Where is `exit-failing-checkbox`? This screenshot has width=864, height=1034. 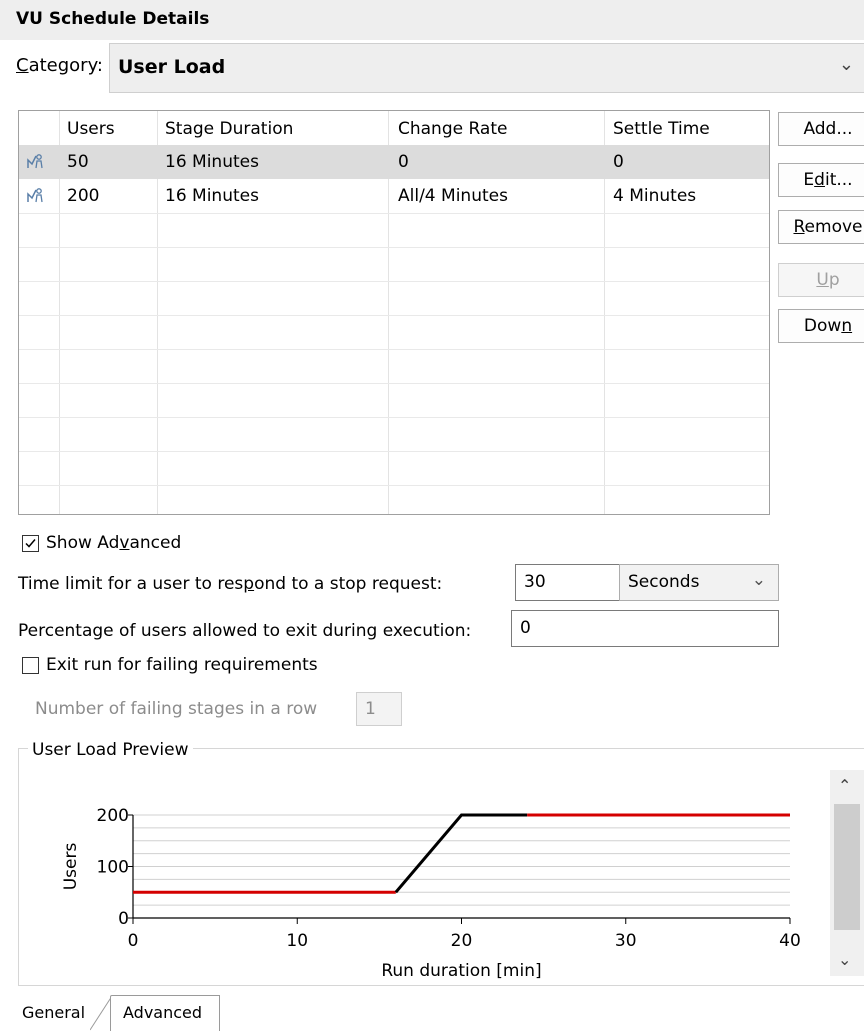
exit-failing-checkbox is located at coordinates (30, 665).